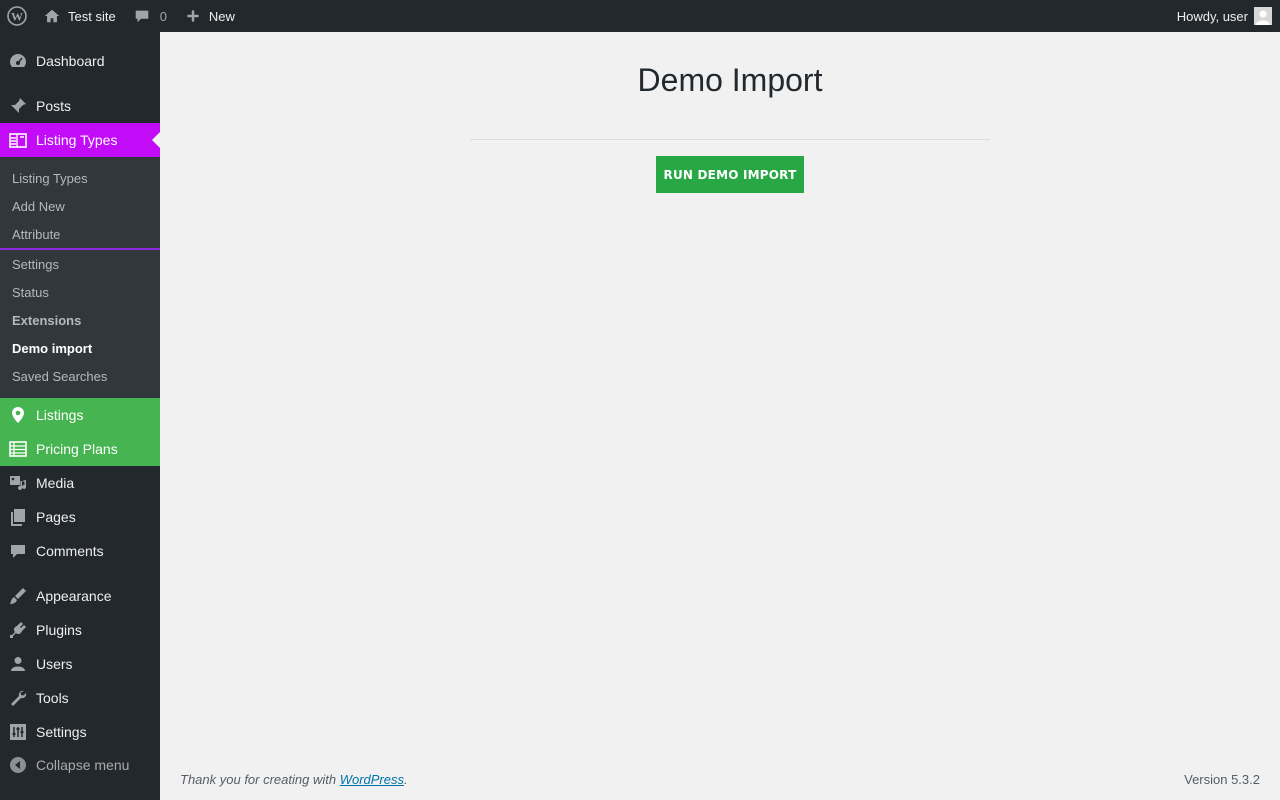  Describe the element at coordinates (260, 779) in the screenshot. I see `footer-thanks-prefix: Thank you for creating with` at that location.